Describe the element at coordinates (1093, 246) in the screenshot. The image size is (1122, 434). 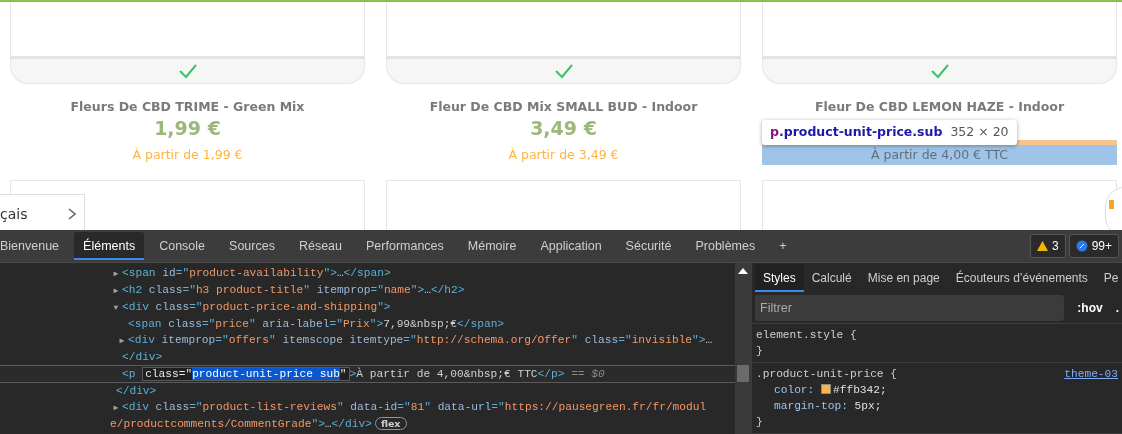
I see `messages-counter: 99+` at that location.